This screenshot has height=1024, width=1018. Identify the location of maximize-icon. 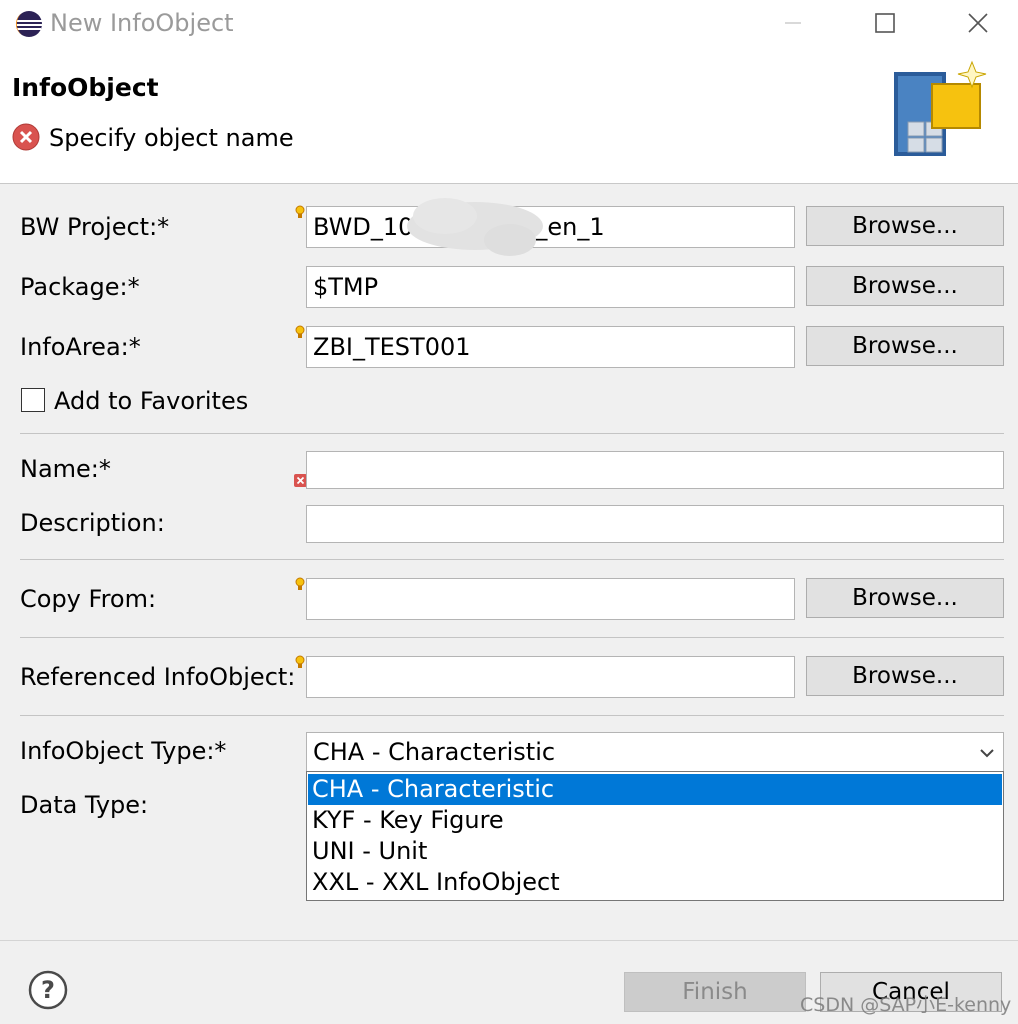
(885, 23).